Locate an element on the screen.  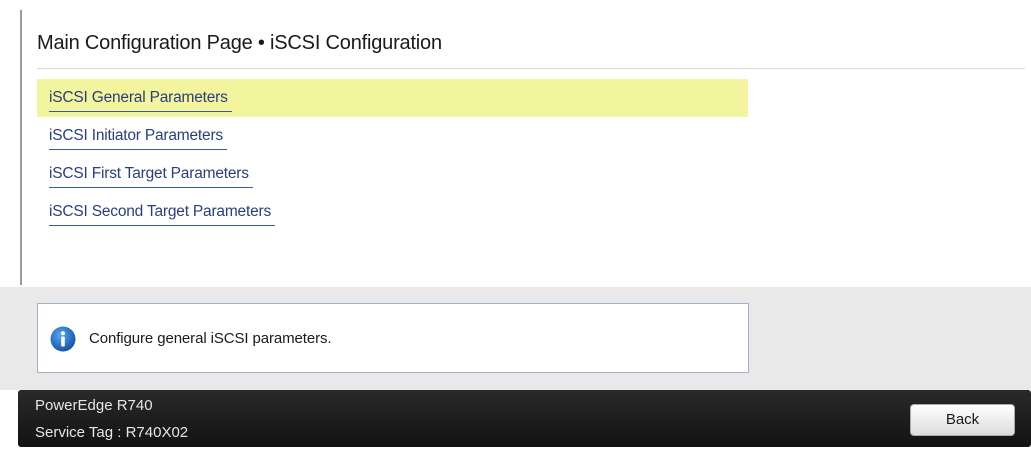
menu-item-label: iSCSI General Parameters is located at coordinates (140, 100).